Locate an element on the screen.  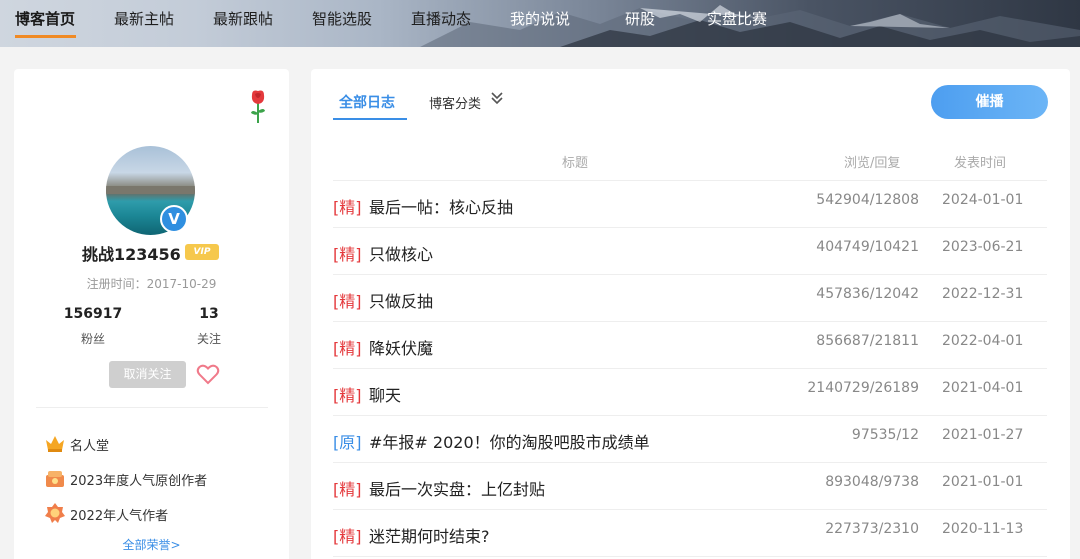
column-header-publish-time: 发表时间 is located at coordinates (980, 163).